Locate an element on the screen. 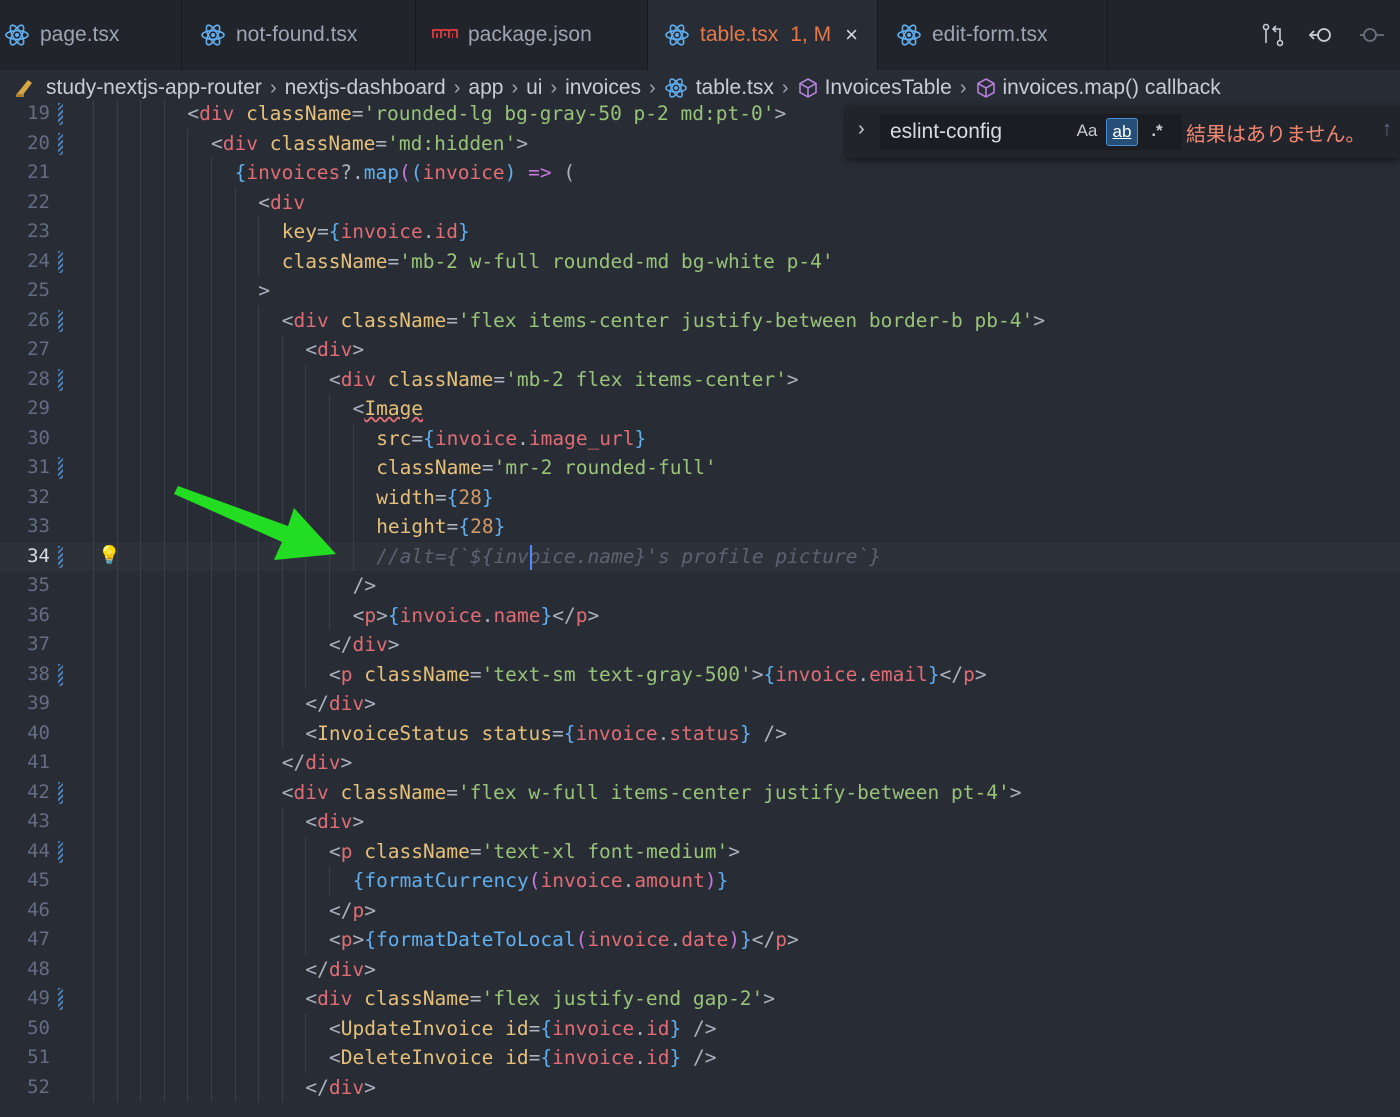 This screenshot has height=1117, width=1400. code-line: 41 </div> is located at coordinates (700, 763).